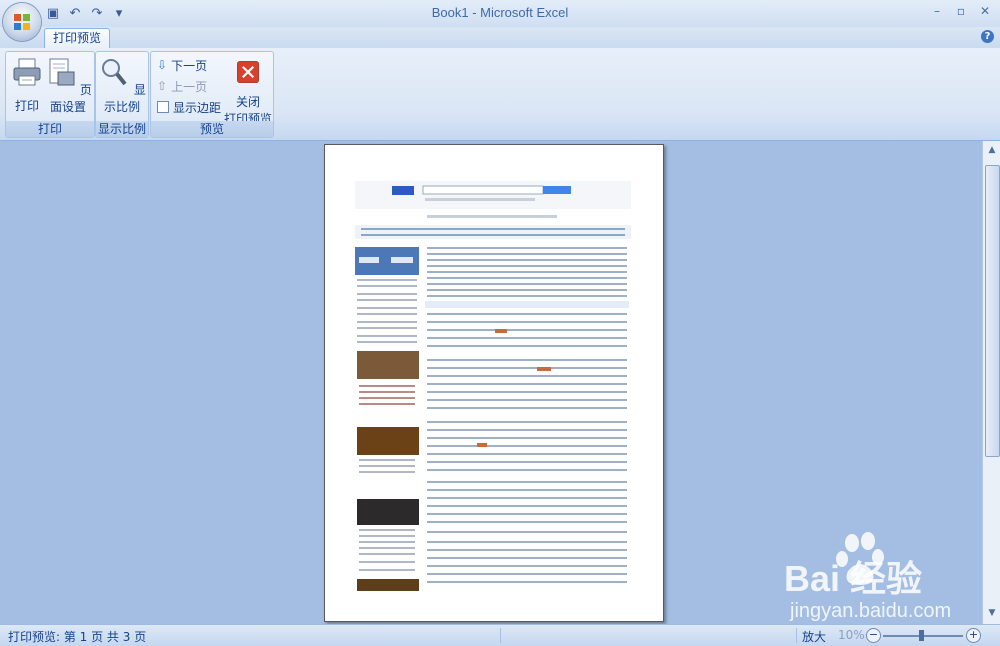  I want to click on status-bar: 打印预览: 第 1 页 共 3 页 放大 10% − +, so click(500, 635).